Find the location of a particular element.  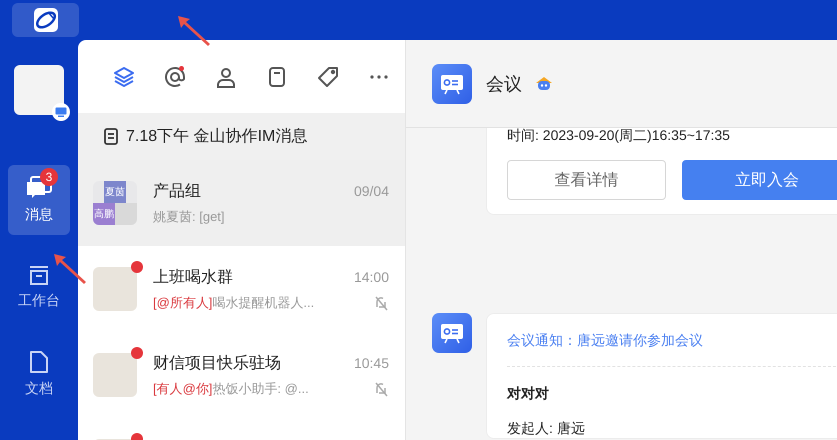

chat-name: 产品组 is located at coordinates (177, 192).